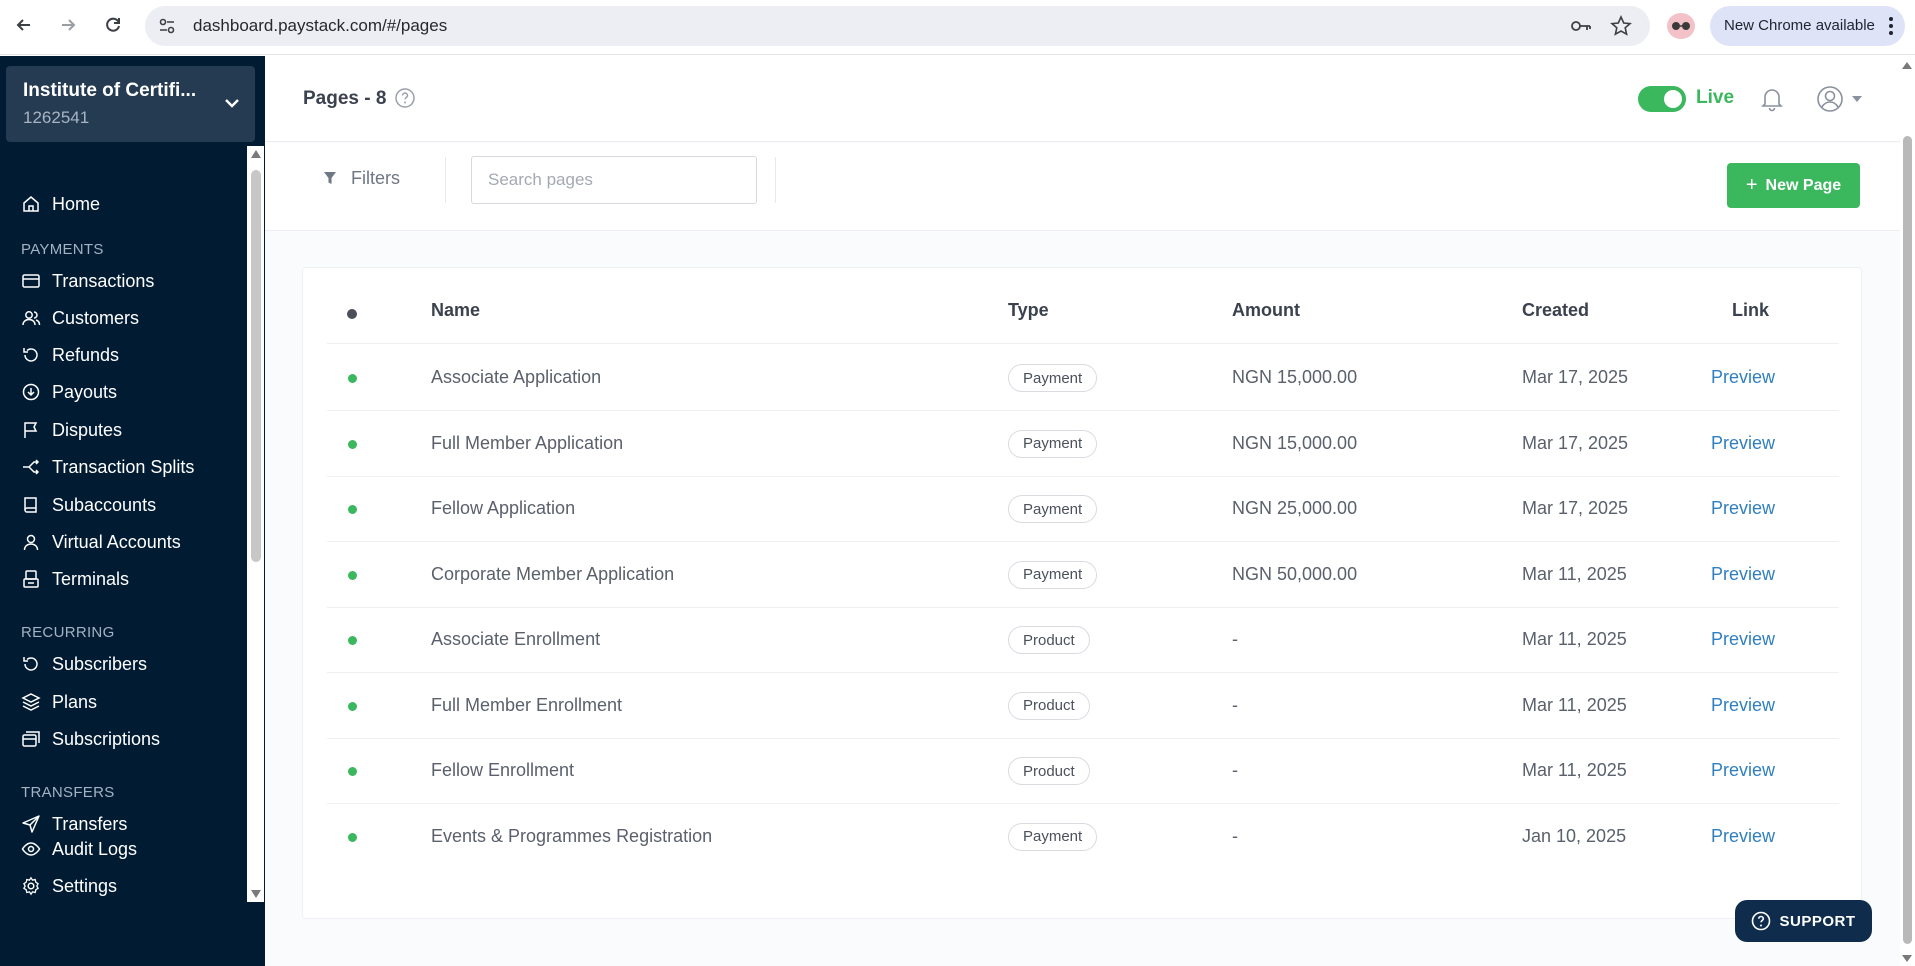  I want to click on sidebar-item-label: Transaction Splits, so click(123, 466).